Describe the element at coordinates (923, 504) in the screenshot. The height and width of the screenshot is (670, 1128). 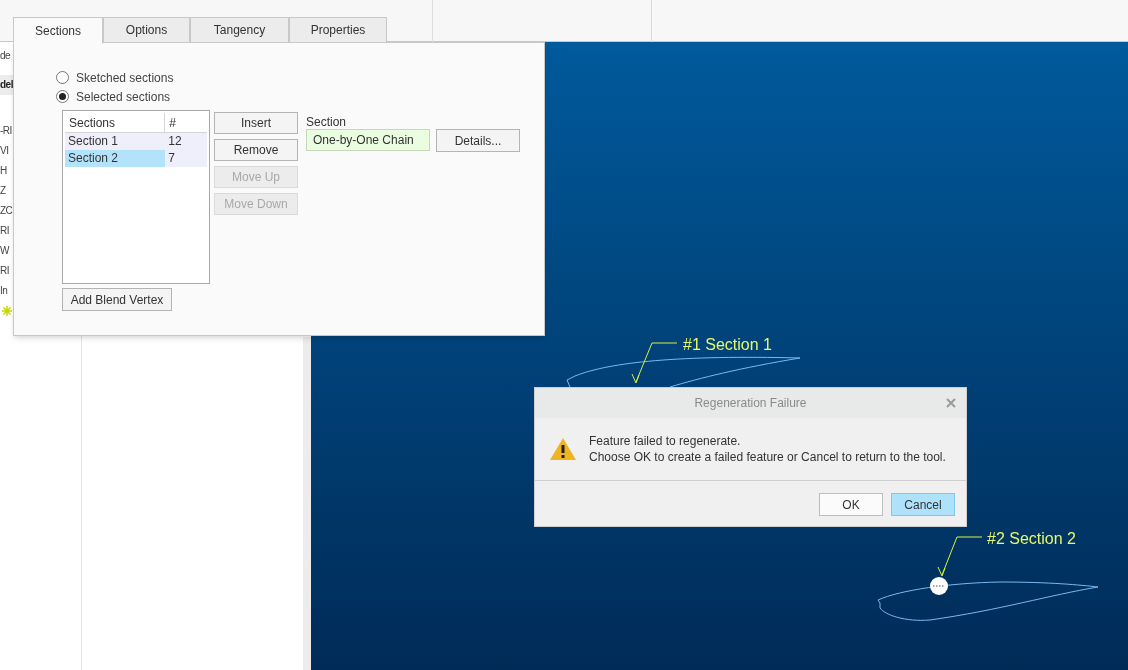
I see `dialog-button: Cancel` at that location.